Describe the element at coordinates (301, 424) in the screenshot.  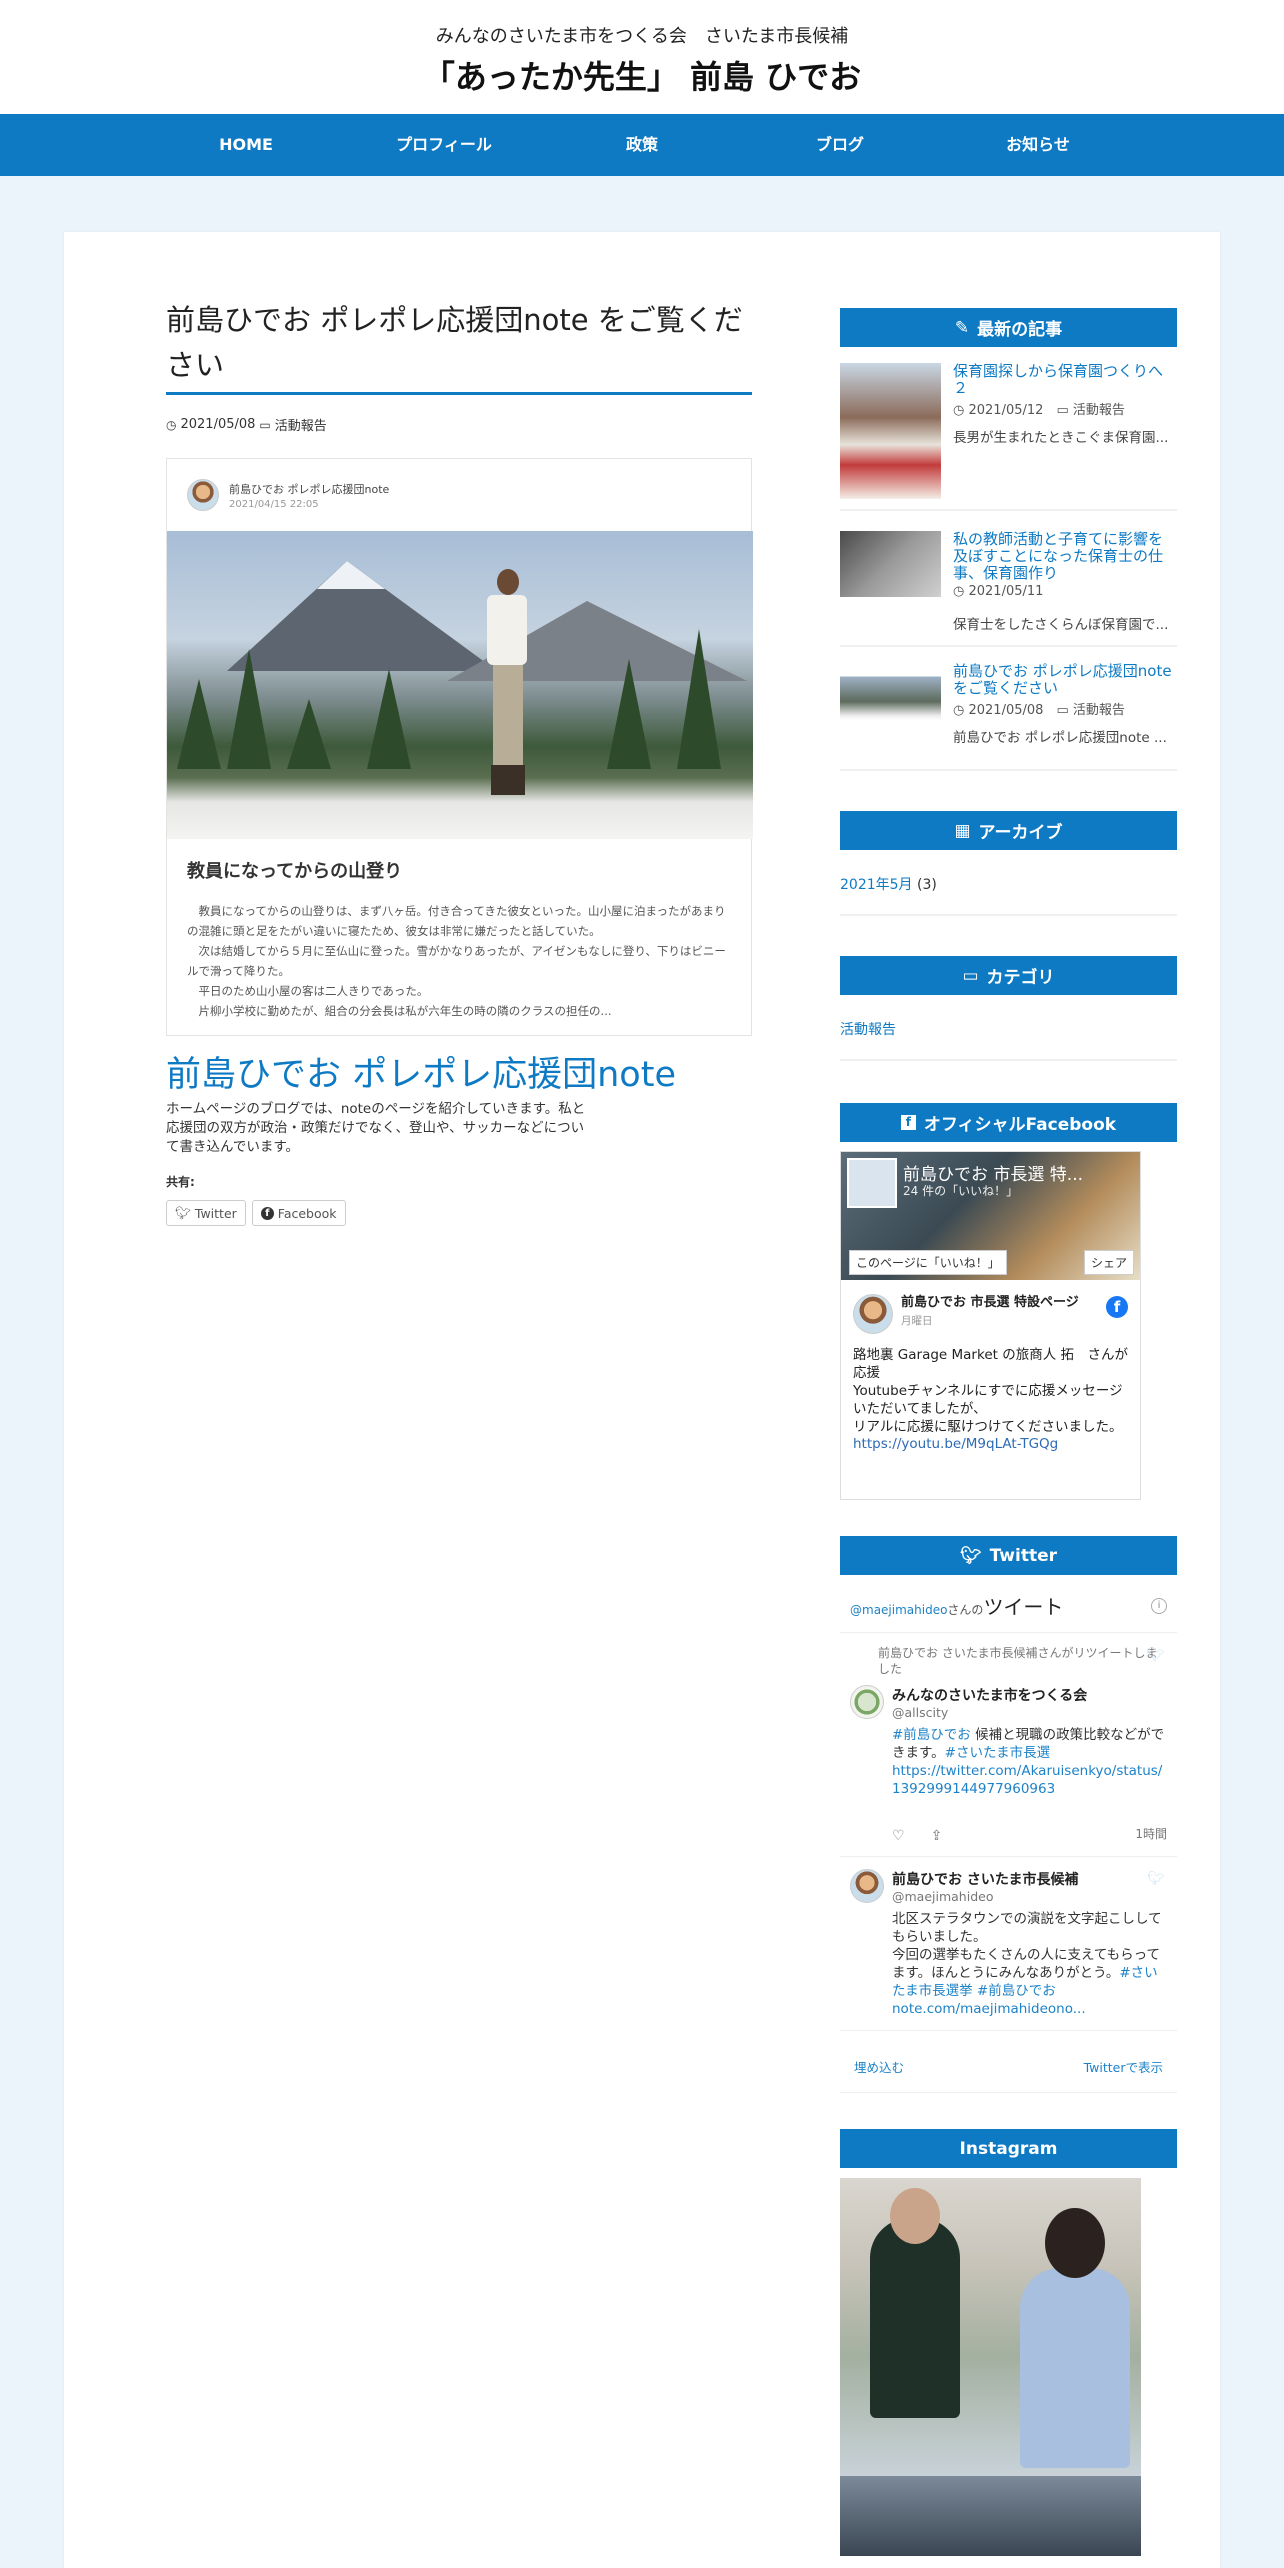
I see `article-category: 活動報告` at that location.